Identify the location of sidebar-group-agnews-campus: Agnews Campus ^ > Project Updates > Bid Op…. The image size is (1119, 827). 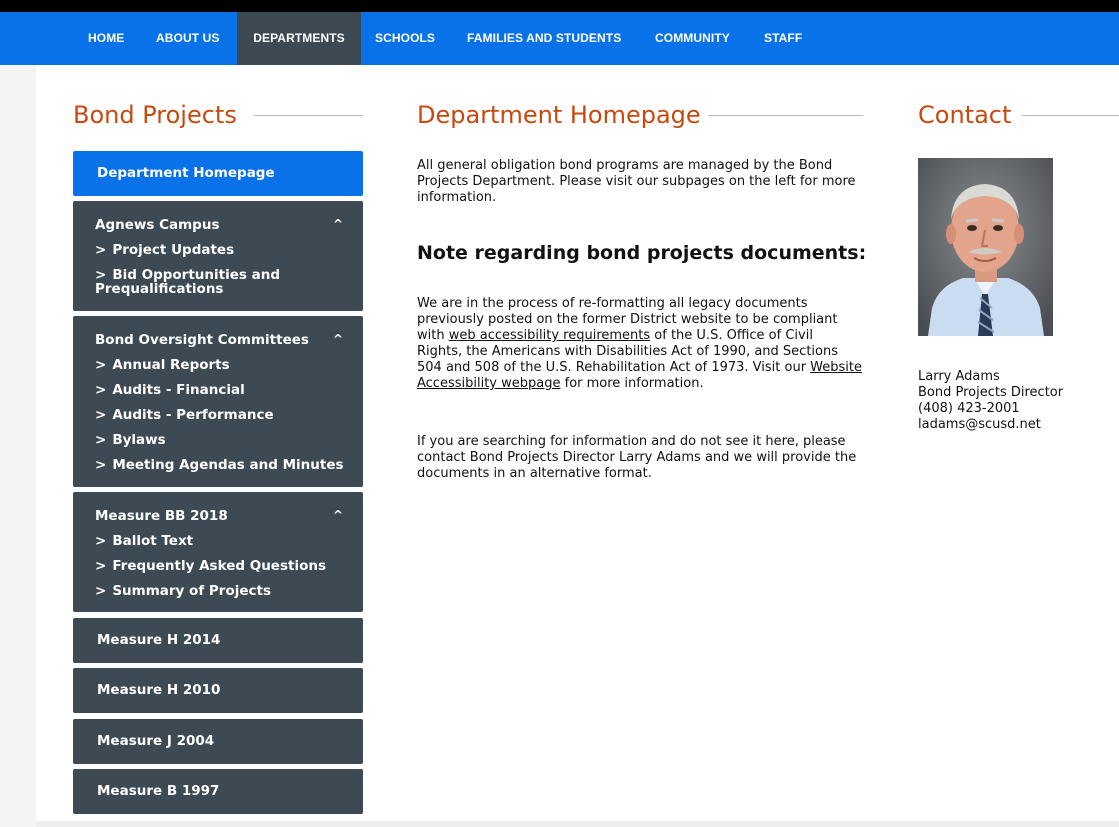
(218, 256).